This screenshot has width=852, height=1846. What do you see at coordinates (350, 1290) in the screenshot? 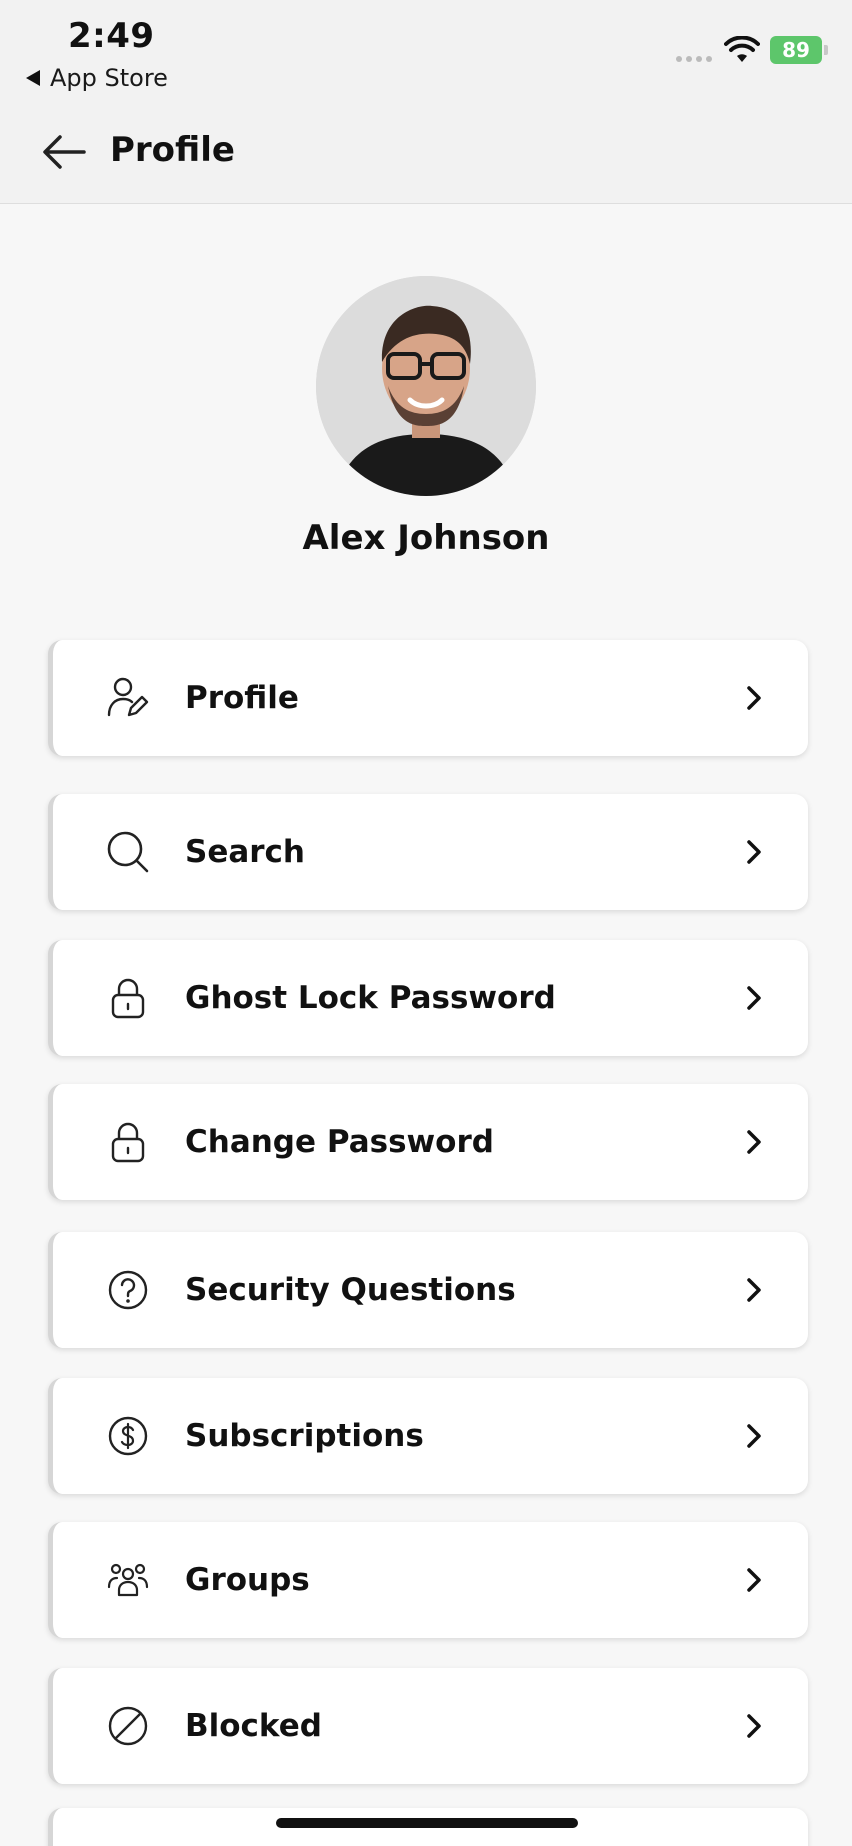
I see `menu-item-label: Security Questions` at bounding box center [350, 1290].